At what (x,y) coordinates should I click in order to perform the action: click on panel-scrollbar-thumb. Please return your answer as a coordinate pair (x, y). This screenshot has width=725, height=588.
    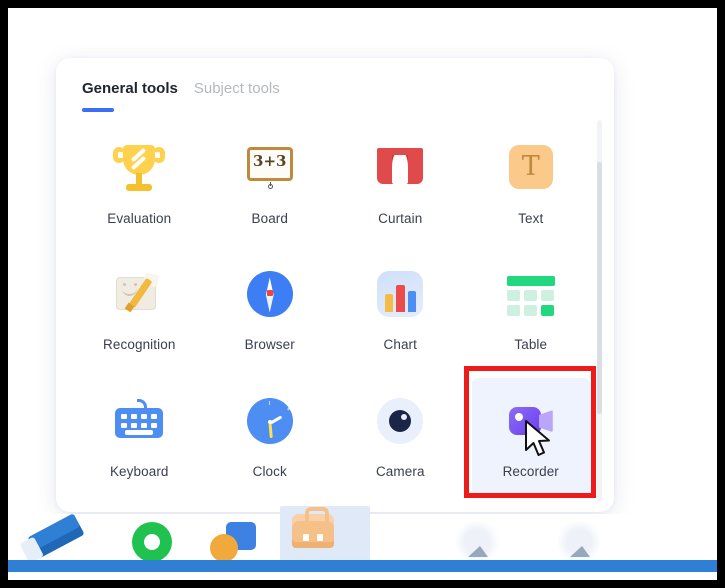
    Looking at the image, I should click on (599, 288).